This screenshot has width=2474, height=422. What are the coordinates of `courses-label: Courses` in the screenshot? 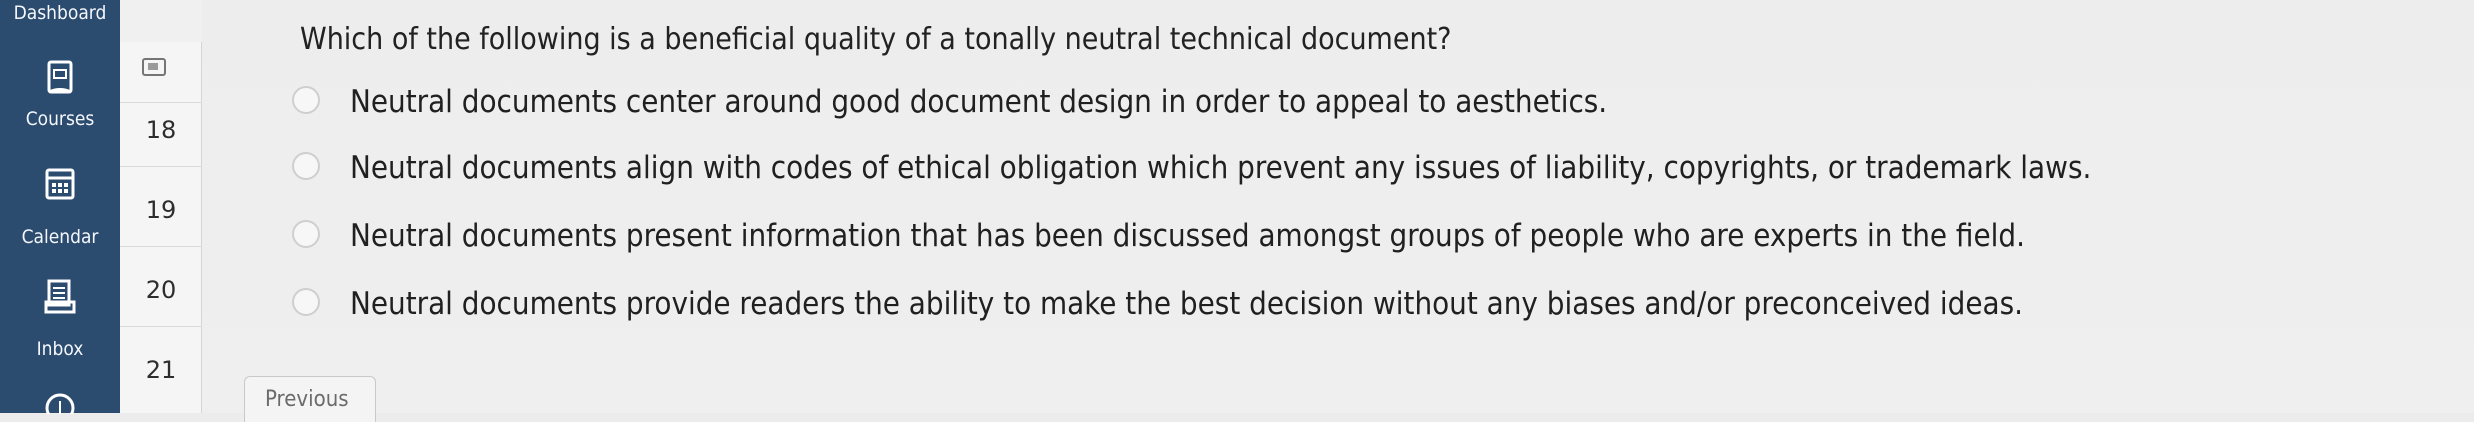 It's located at (60, 119).